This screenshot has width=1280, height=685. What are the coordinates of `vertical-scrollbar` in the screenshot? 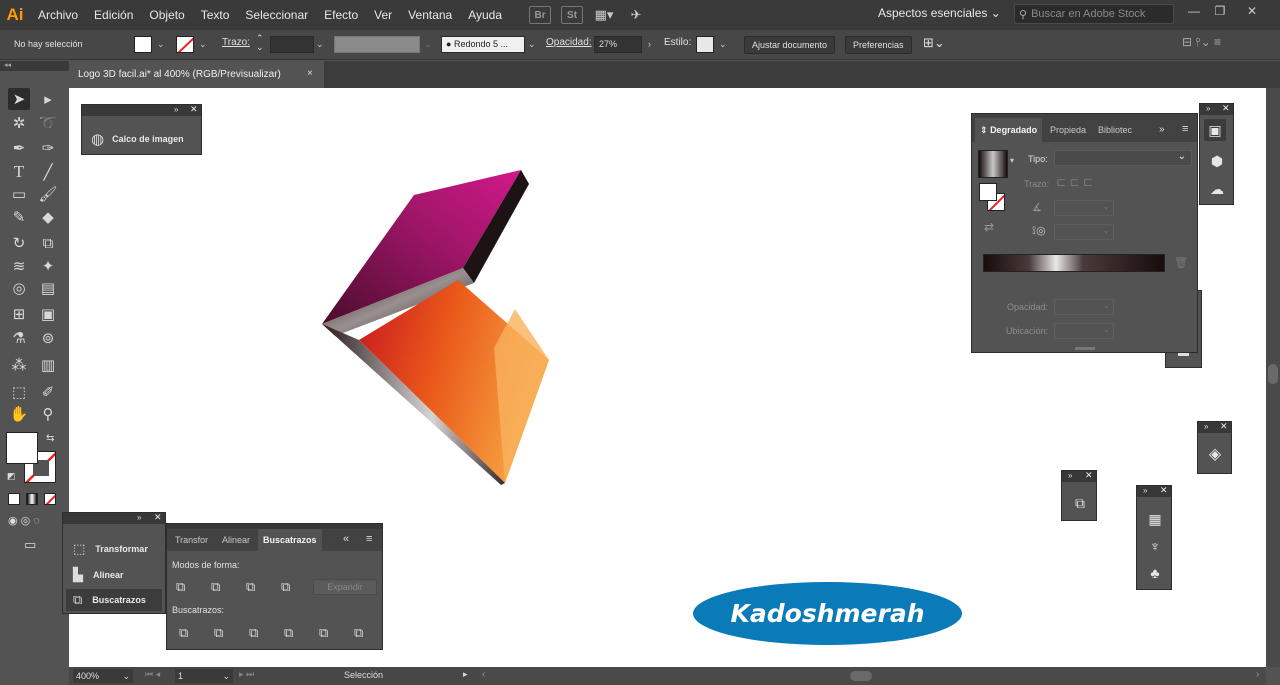 It's located at (1273, 377).